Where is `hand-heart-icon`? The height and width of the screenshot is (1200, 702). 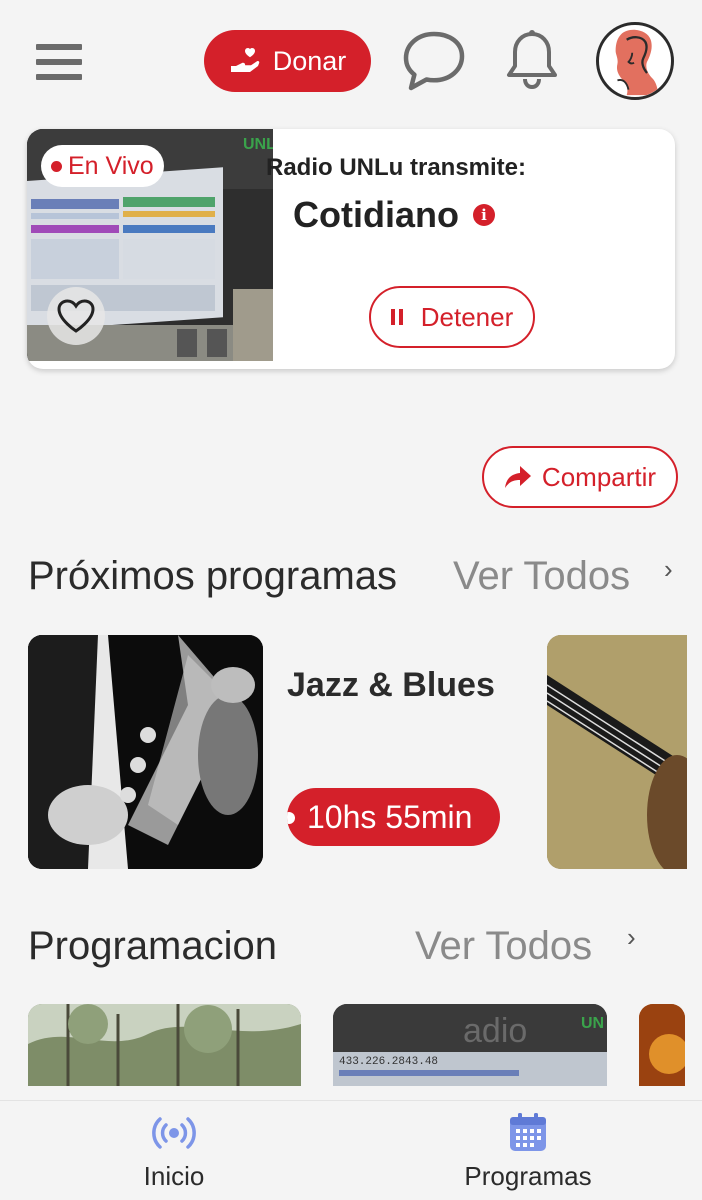
hand-heart-icon is located at coordinates (244, 60).